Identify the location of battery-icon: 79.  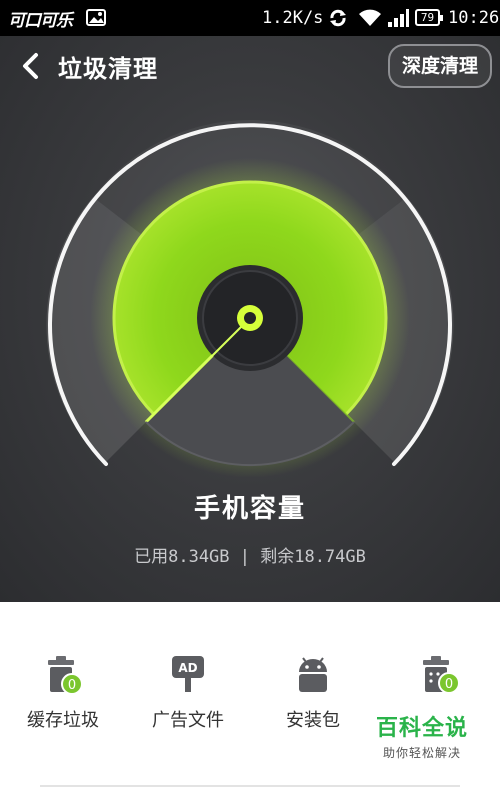
(429, 17).